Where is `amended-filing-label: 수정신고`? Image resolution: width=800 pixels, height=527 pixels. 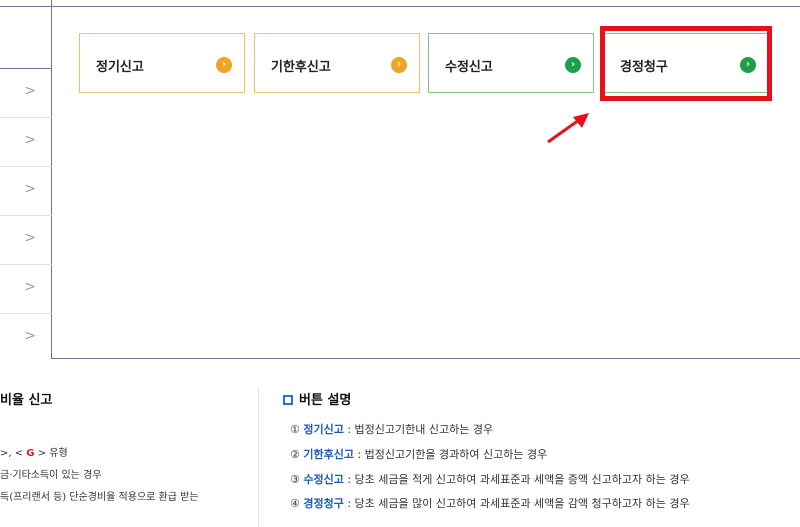
amended-filing-label: 수정신고 is located at coordinates (469, 67).